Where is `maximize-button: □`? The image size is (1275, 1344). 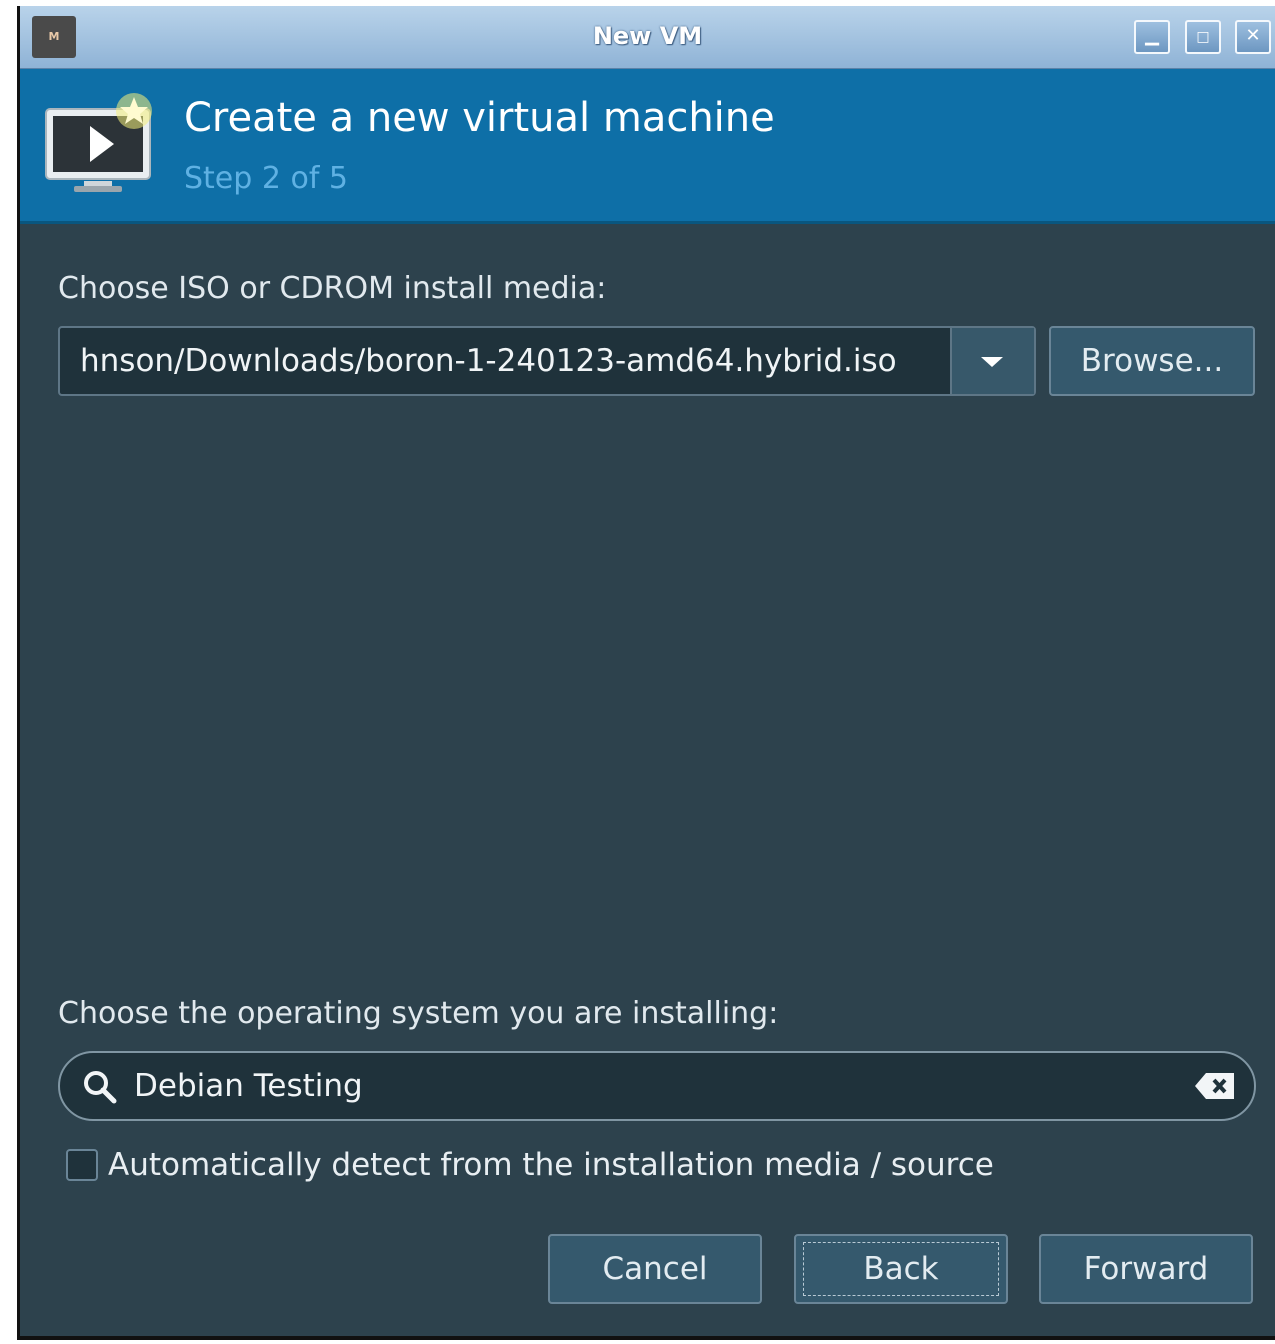
maximize-button: □ is located at coordinates (1203, 37).